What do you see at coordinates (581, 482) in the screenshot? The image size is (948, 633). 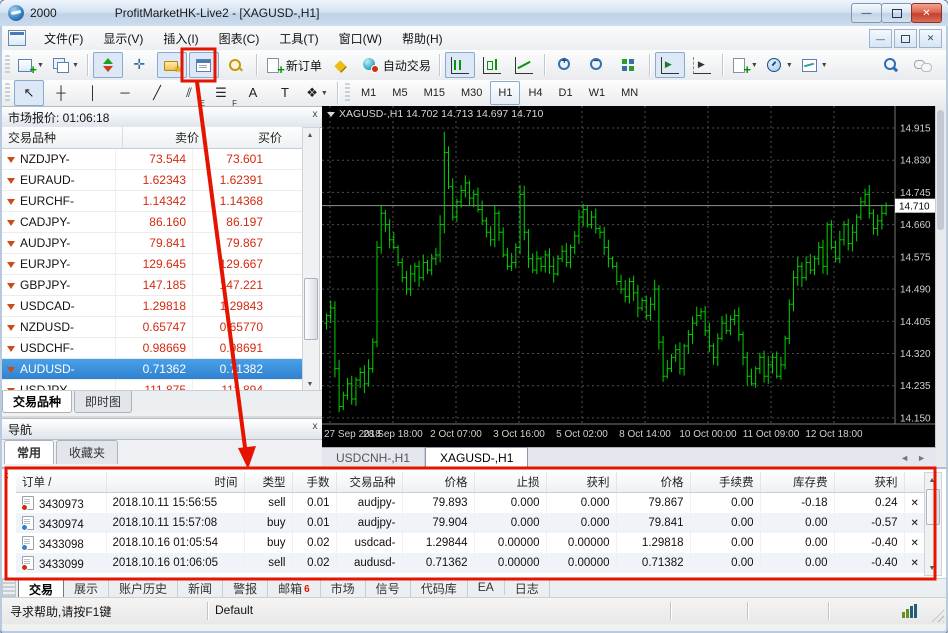 I see `orders-column-7: 获利` at bounding box center [581, 482].